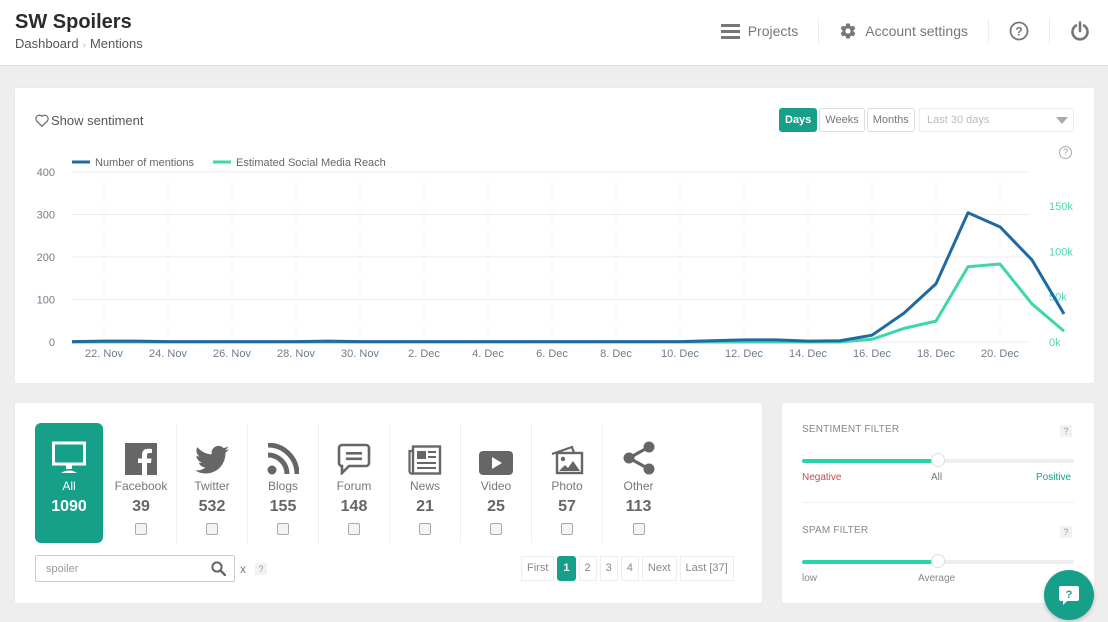  I want to click on sentiment-slider-handle, so click(938, 460).